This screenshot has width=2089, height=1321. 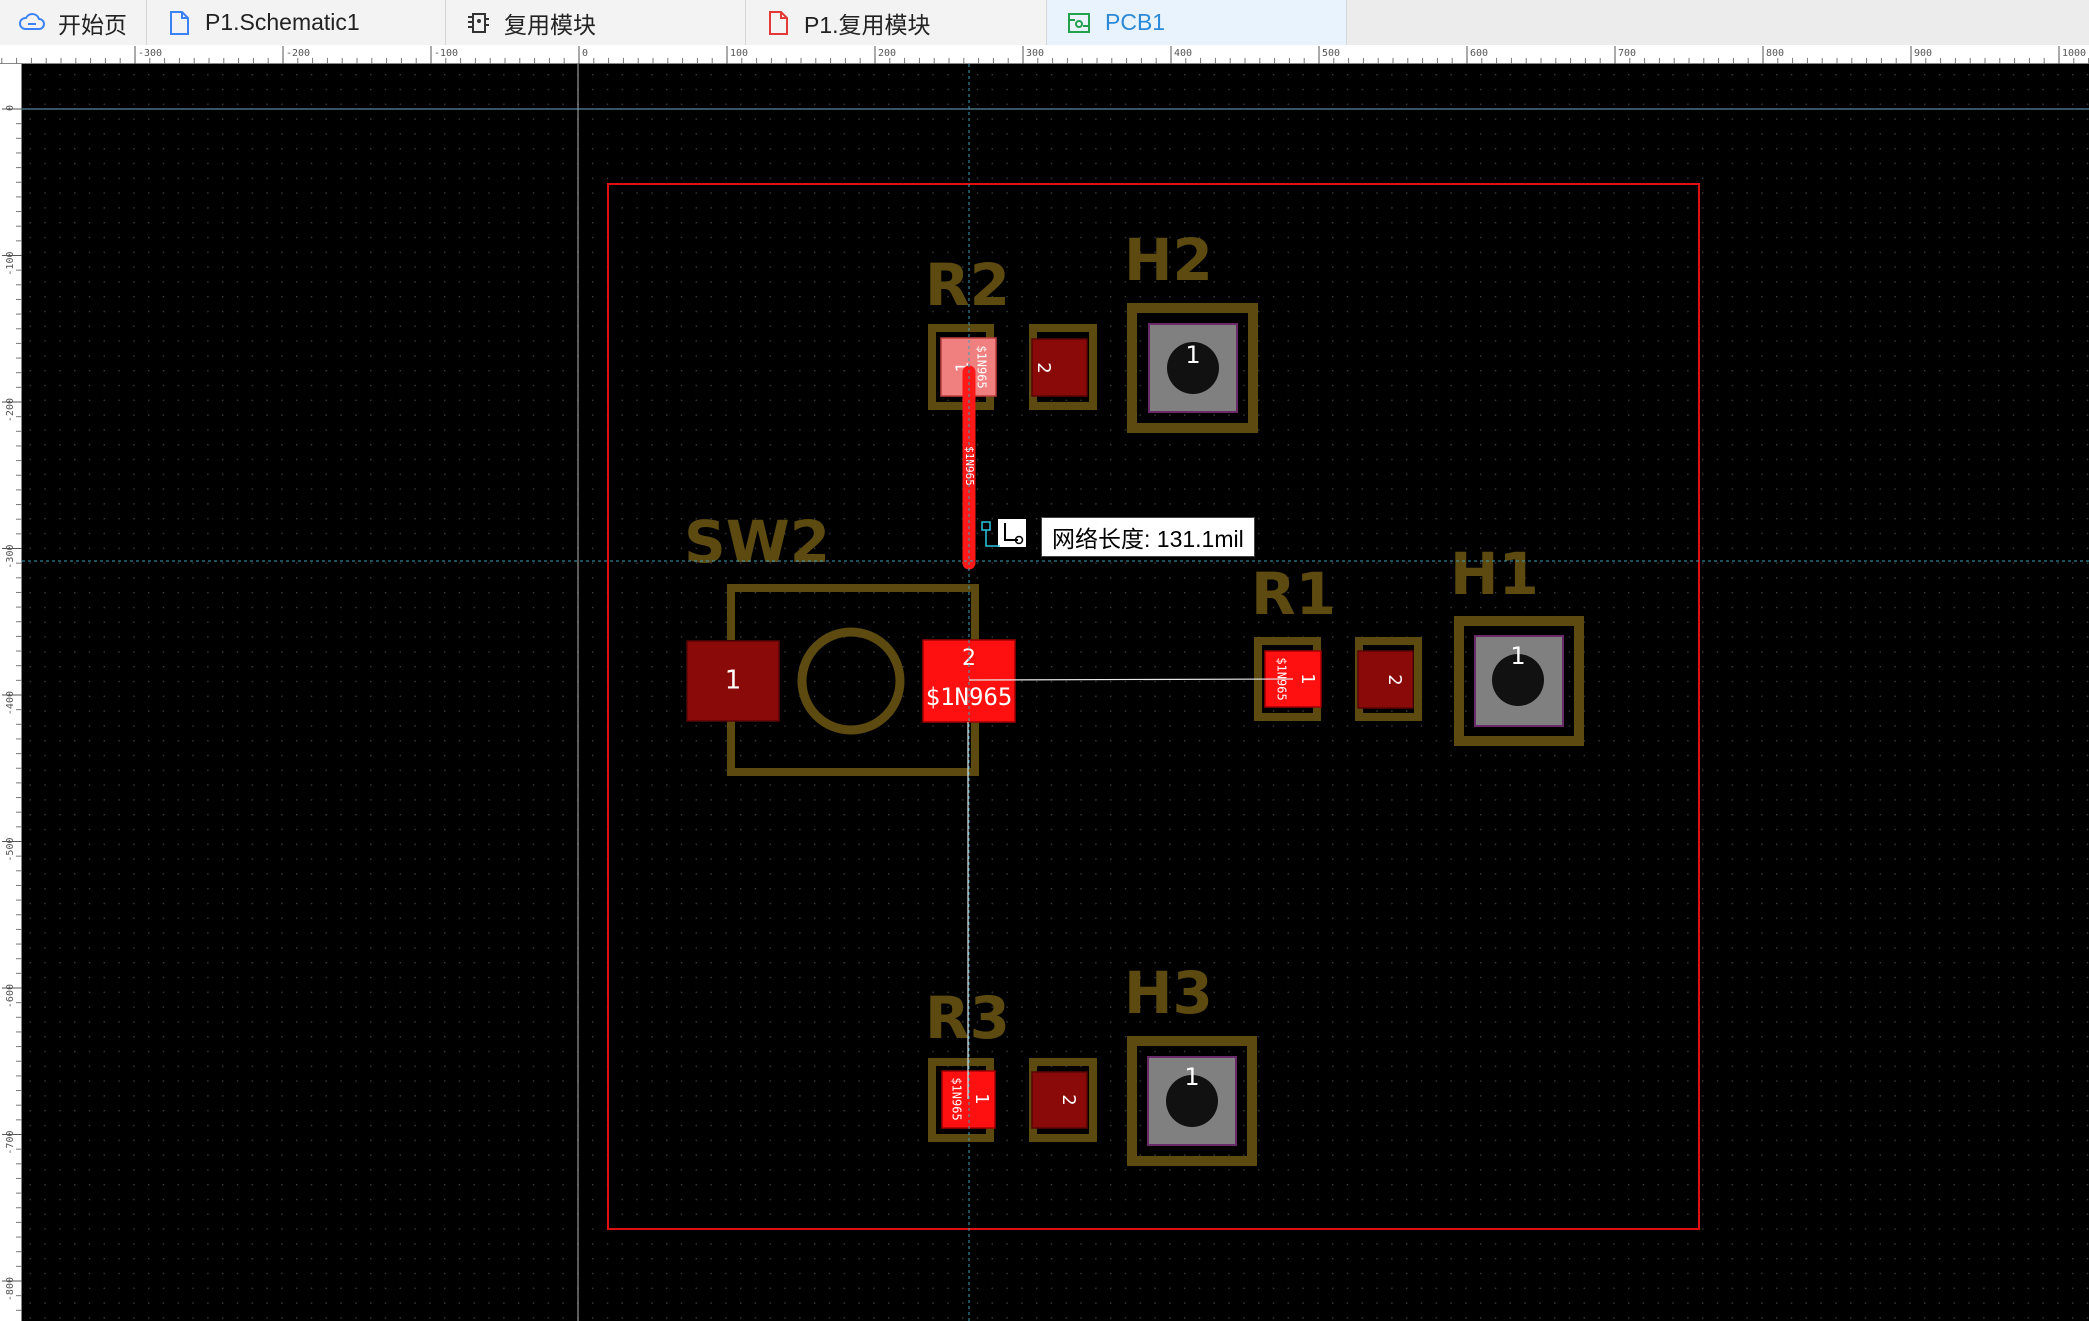 I want to click on schematic-file-icon, so click(x=179, y=22).